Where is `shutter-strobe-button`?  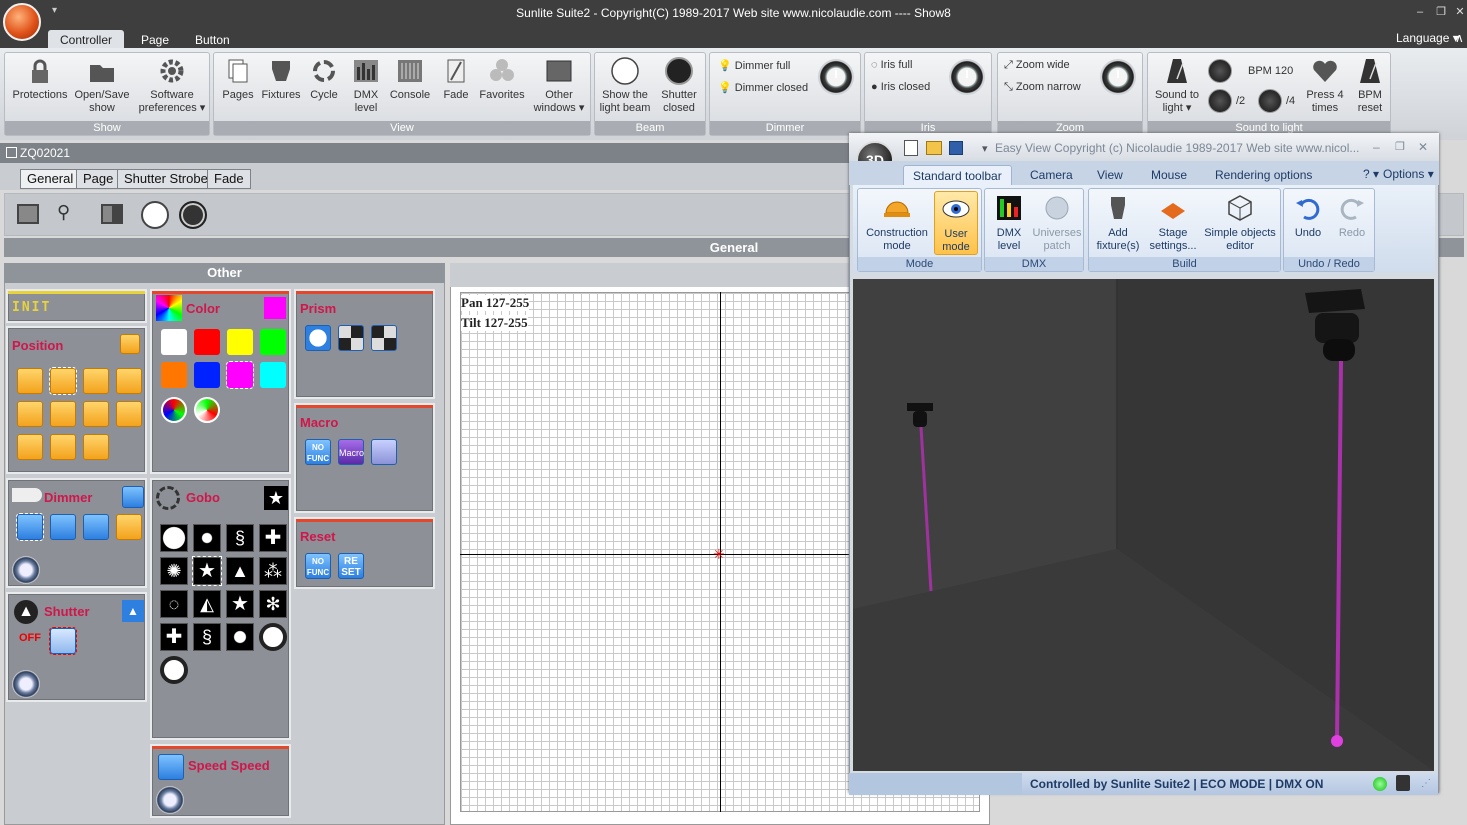 shutter-strobe-button is located at coordinates (63, 641).